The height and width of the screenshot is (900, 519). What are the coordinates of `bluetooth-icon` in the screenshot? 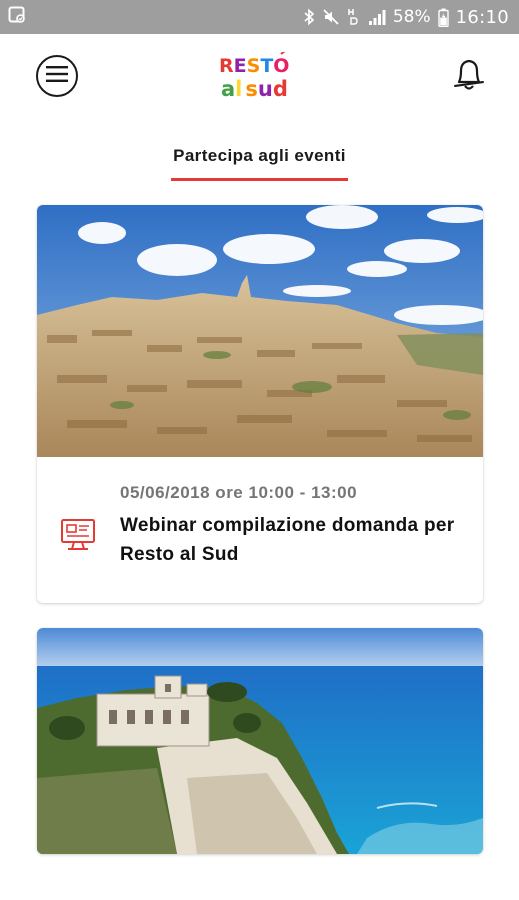 It's located at (309, 17).